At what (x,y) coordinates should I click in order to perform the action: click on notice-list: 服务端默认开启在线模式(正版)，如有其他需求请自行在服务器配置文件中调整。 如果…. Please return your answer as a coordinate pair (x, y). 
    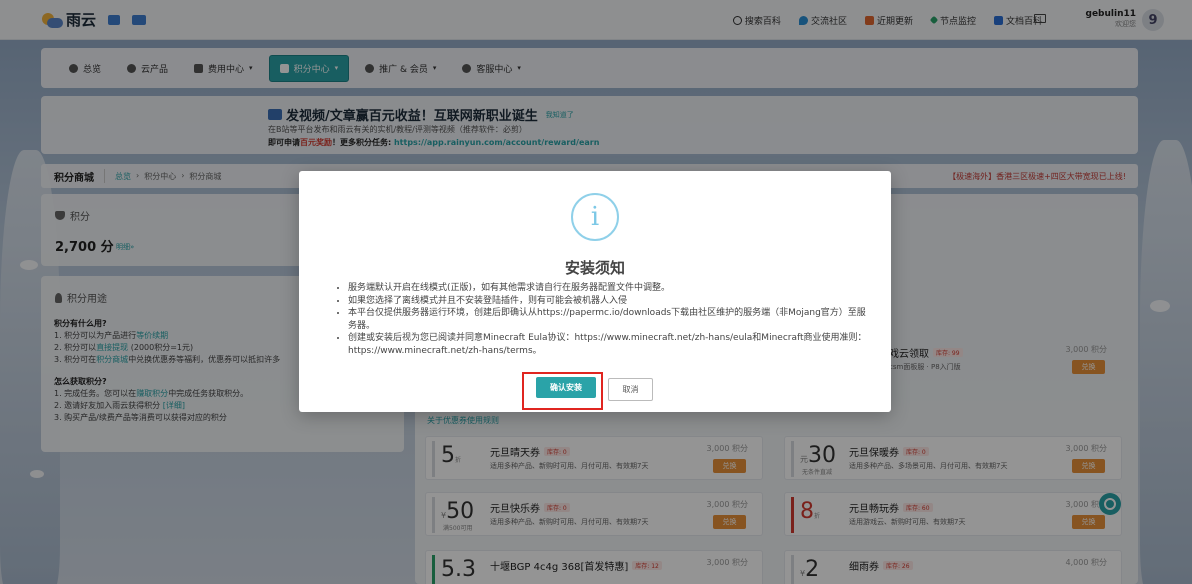
    Looking at the image, I should click on (604, 319).